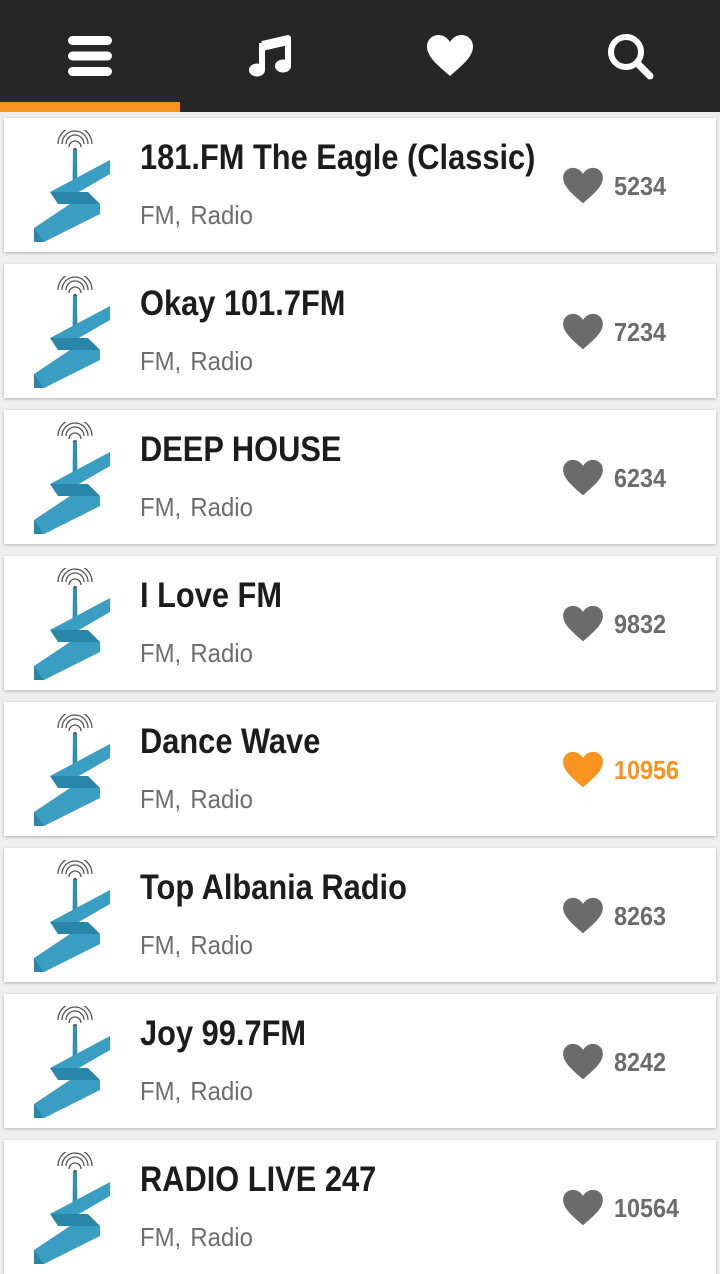  What do you see at coordinates (647, 769) in the screenshot?
I see `favorite-count: 10956` at bounding box center [647, 769].